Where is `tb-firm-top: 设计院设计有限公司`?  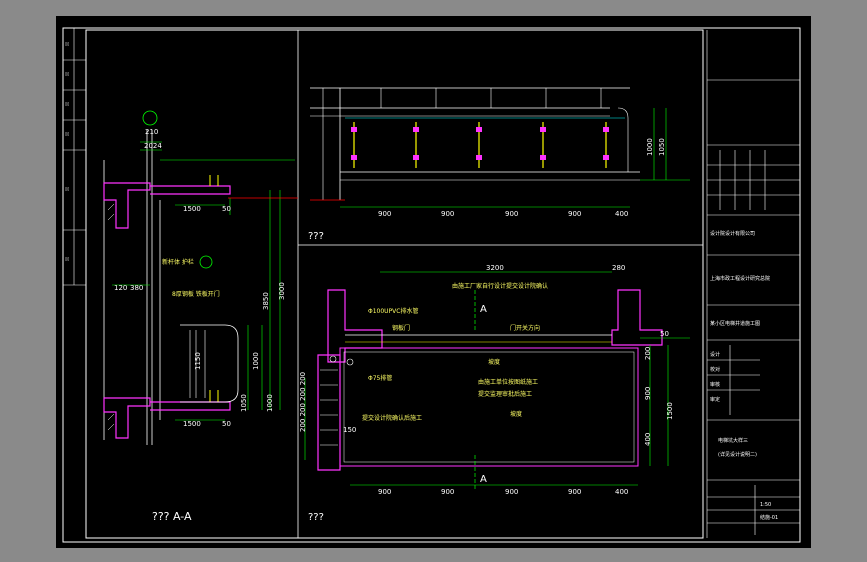
tb-firm-top: 设计院设计有限公司 is located at coordinates (732, 233).